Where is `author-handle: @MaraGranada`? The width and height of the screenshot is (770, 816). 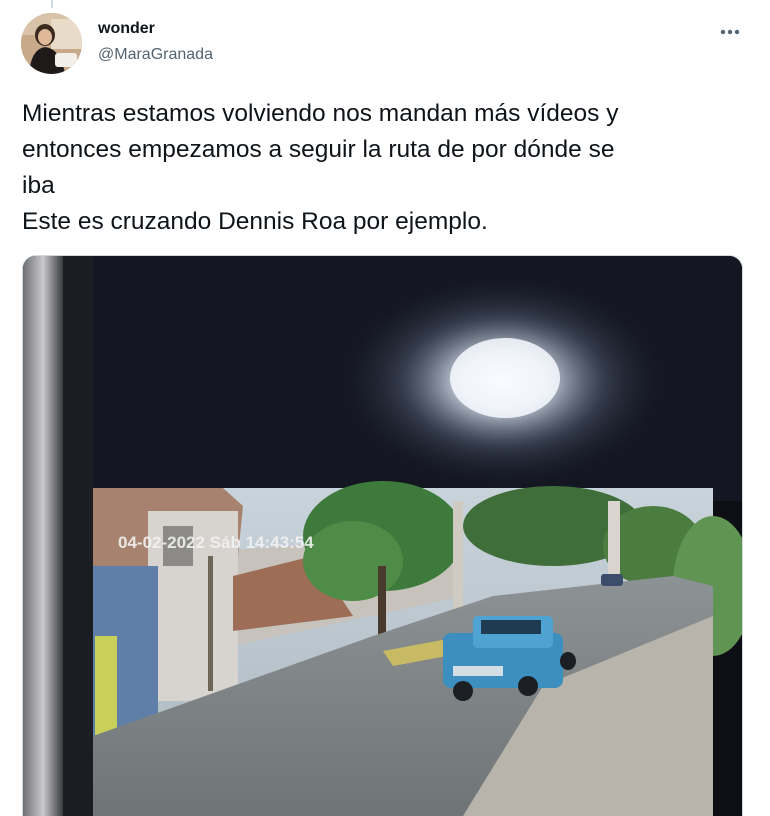 author-handle: @MaraGranada is located at coordinates (155, 55).